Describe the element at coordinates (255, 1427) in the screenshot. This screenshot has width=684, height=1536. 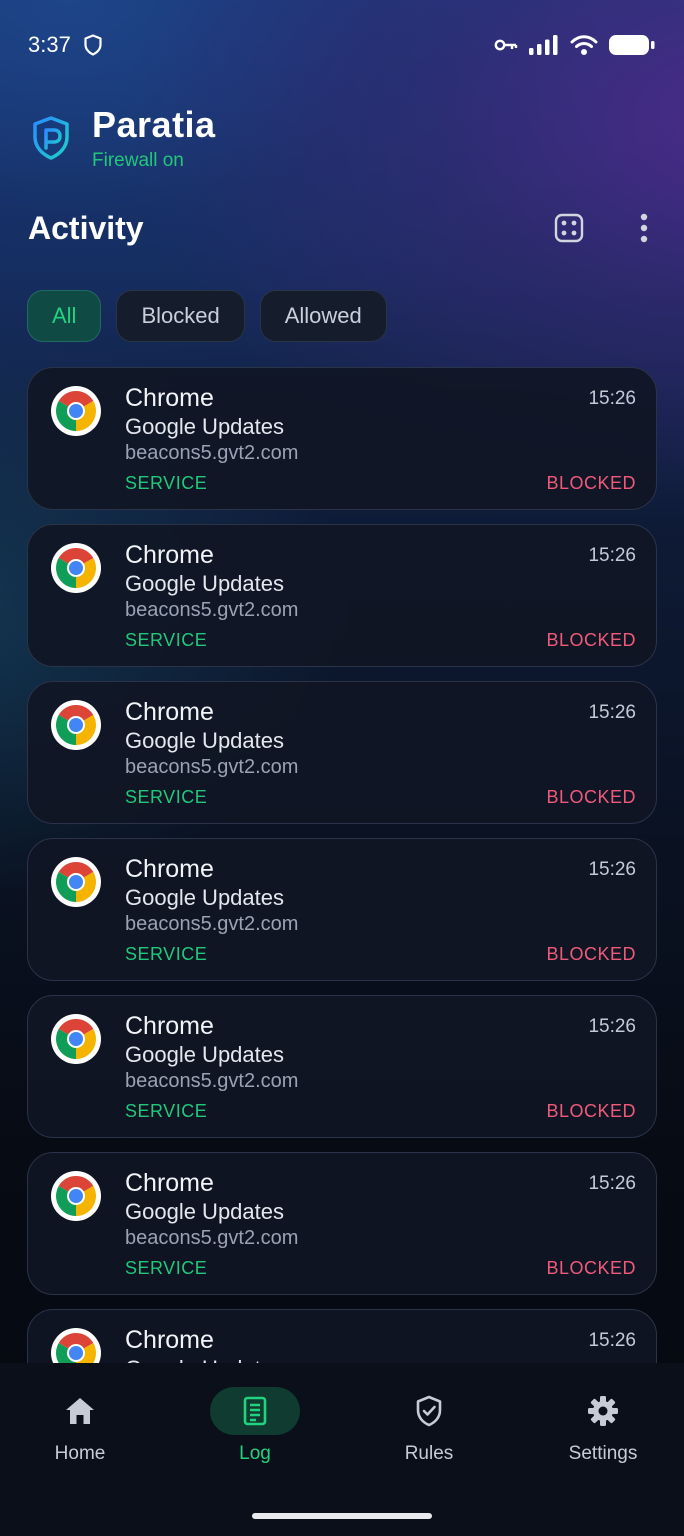
I see `nav-log: Log` at that location.